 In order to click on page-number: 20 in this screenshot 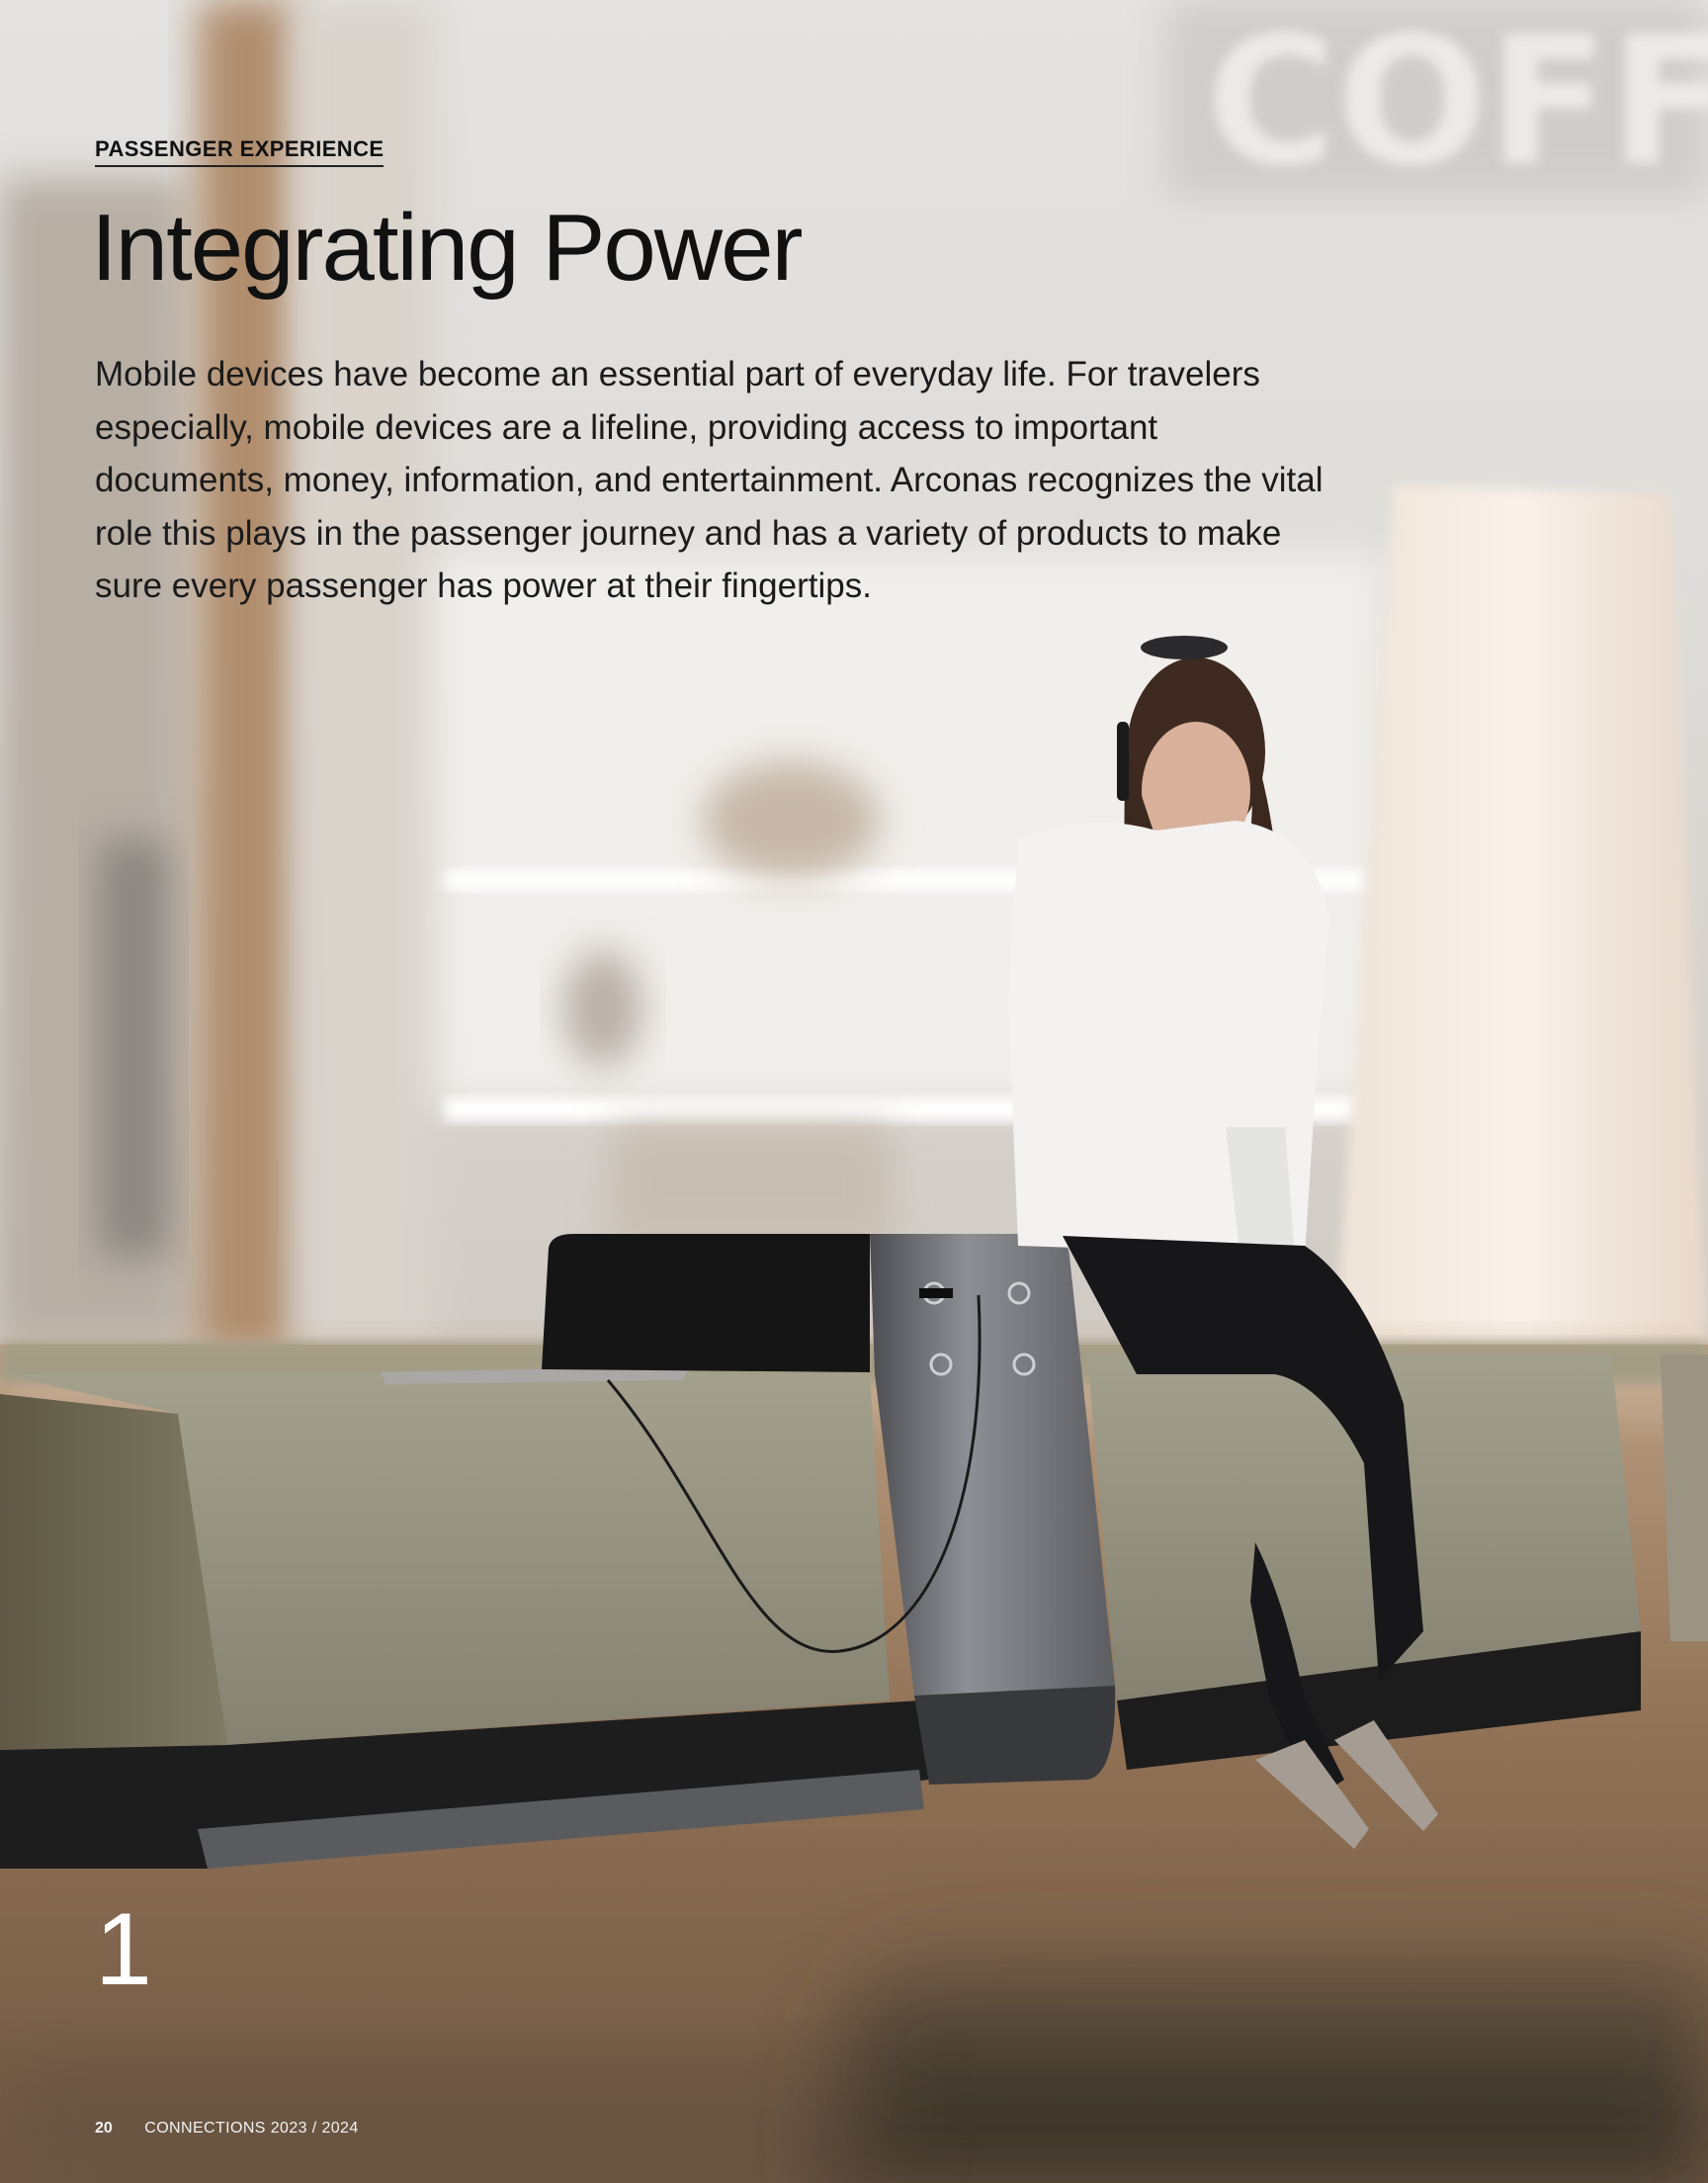, I will do `click(104, 2128)`.